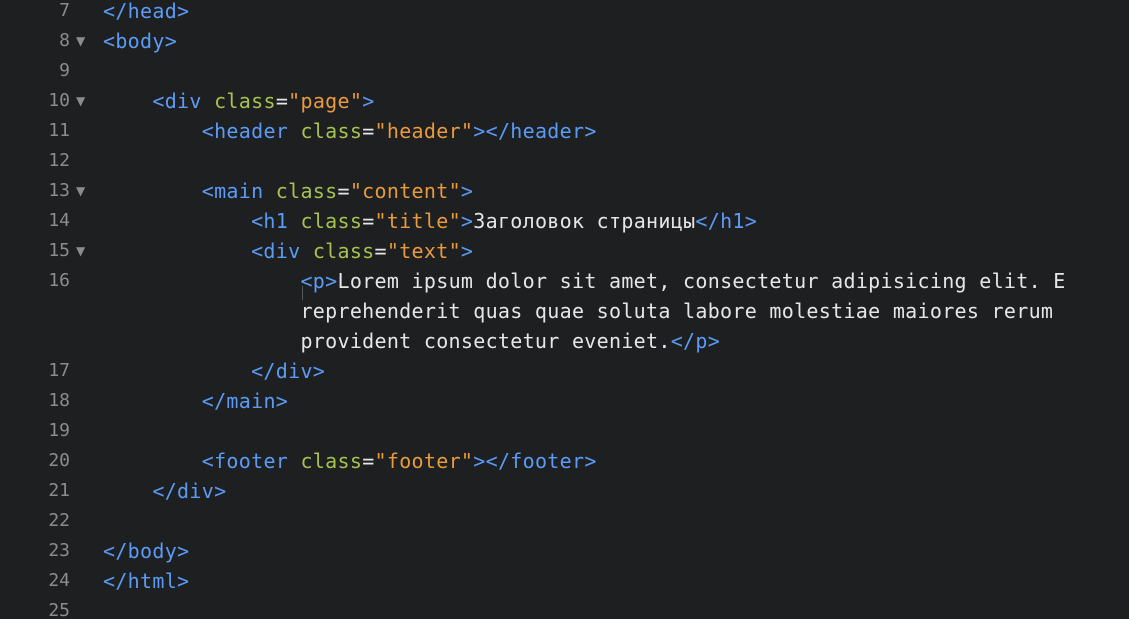 The image size is (1129, 619). I want to click on html-tag-token: ></footer>, so click(535, 461).